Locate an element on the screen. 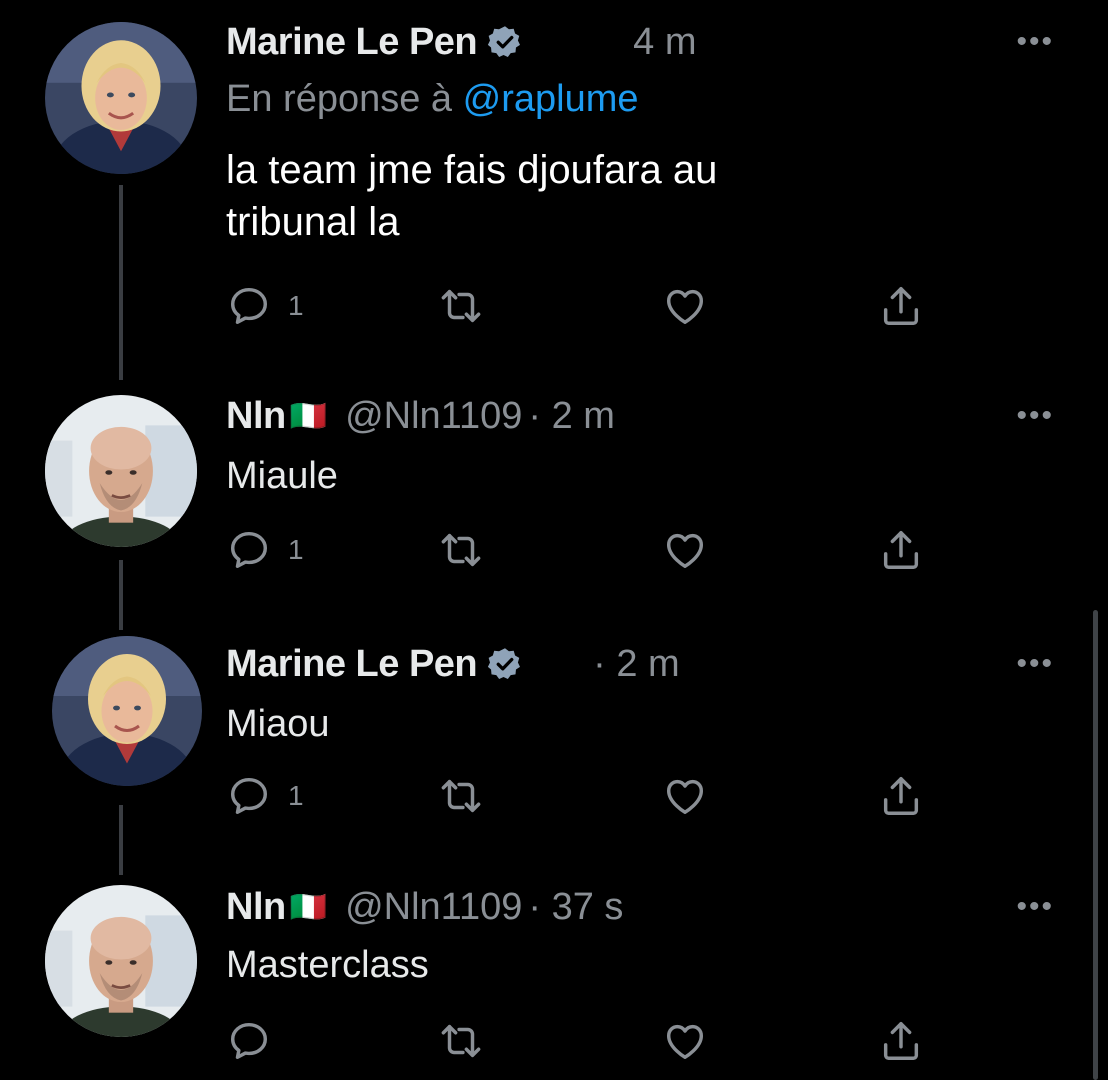  tweet-text-line: tribunal la is located at coordinates (313, 222).